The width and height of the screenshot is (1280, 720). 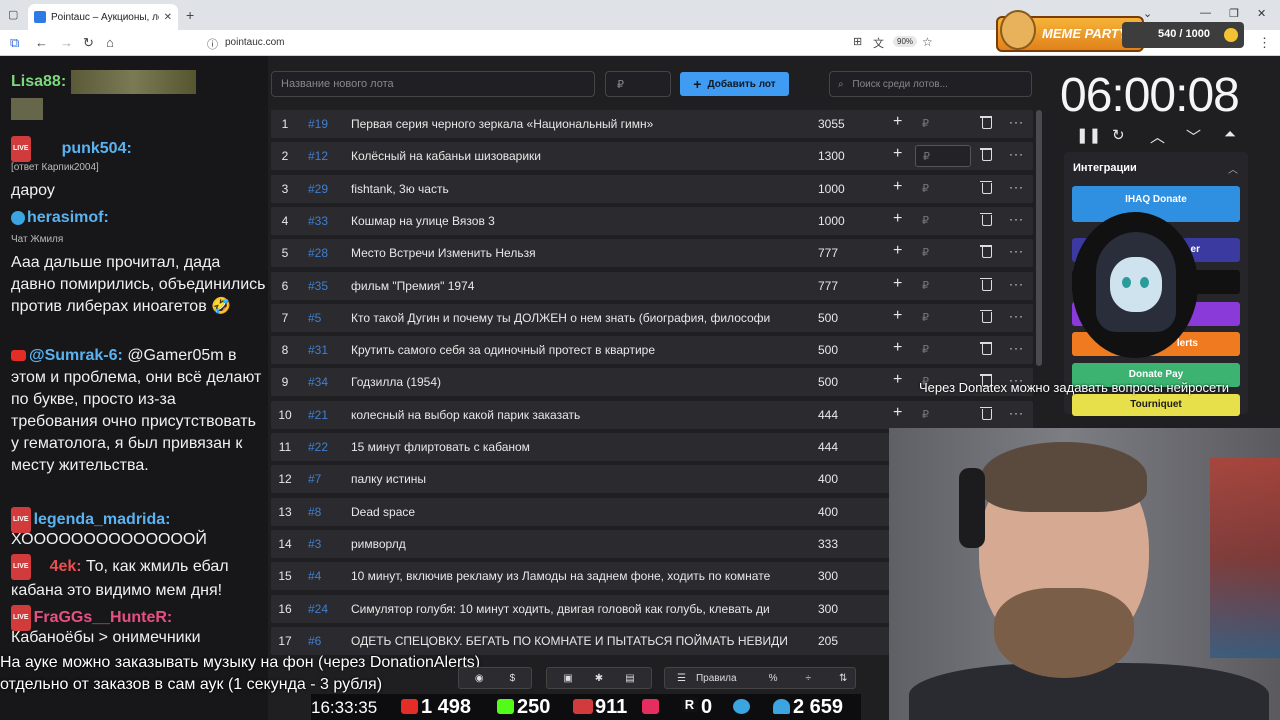 What do you see at coordinates (254, 42) in the screenshot?
I see `url-text: pointauc.com` at bounding box center [254, 42].